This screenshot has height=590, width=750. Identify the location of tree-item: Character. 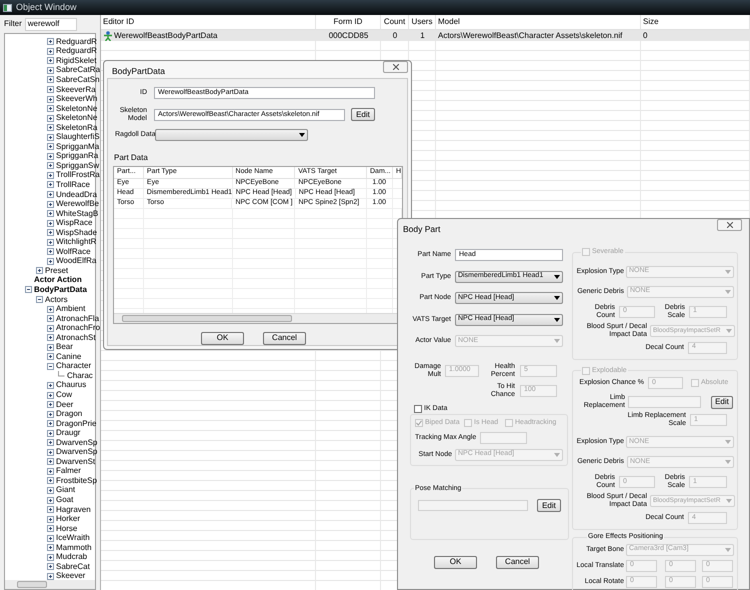
(74, 366).